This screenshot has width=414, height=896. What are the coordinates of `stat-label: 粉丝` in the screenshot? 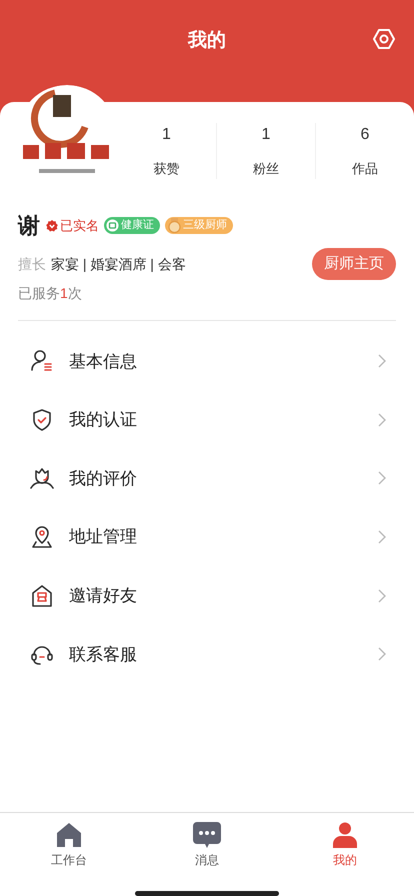 It's located at (266, 169).